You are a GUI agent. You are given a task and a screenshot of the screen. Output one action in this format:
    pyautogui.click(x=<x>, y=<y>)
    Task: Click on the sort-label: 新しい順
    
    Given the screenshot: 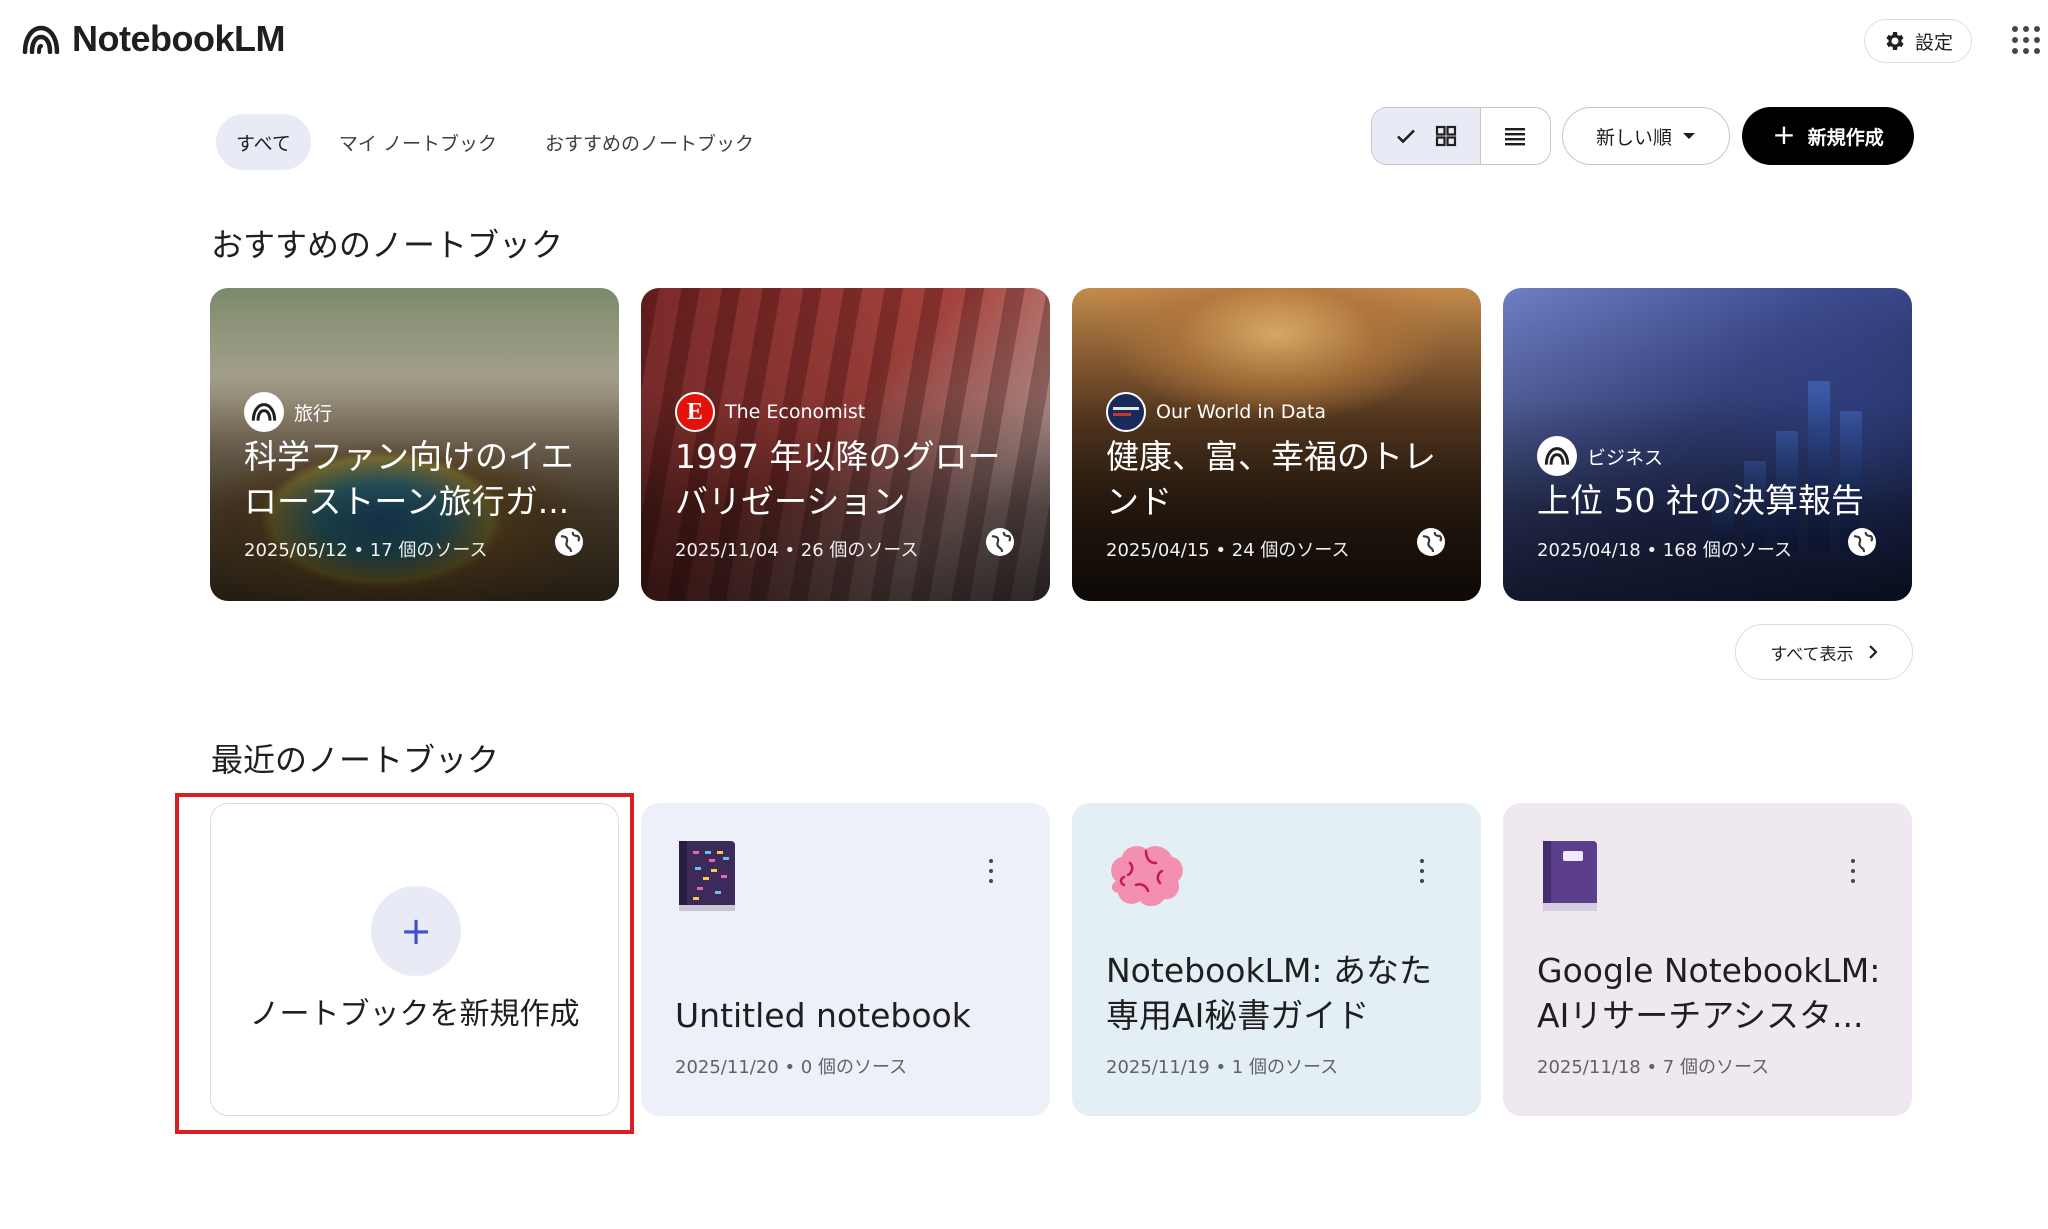 What is the action you would take?
    pyautogui.click(x=1633, y=137)
    